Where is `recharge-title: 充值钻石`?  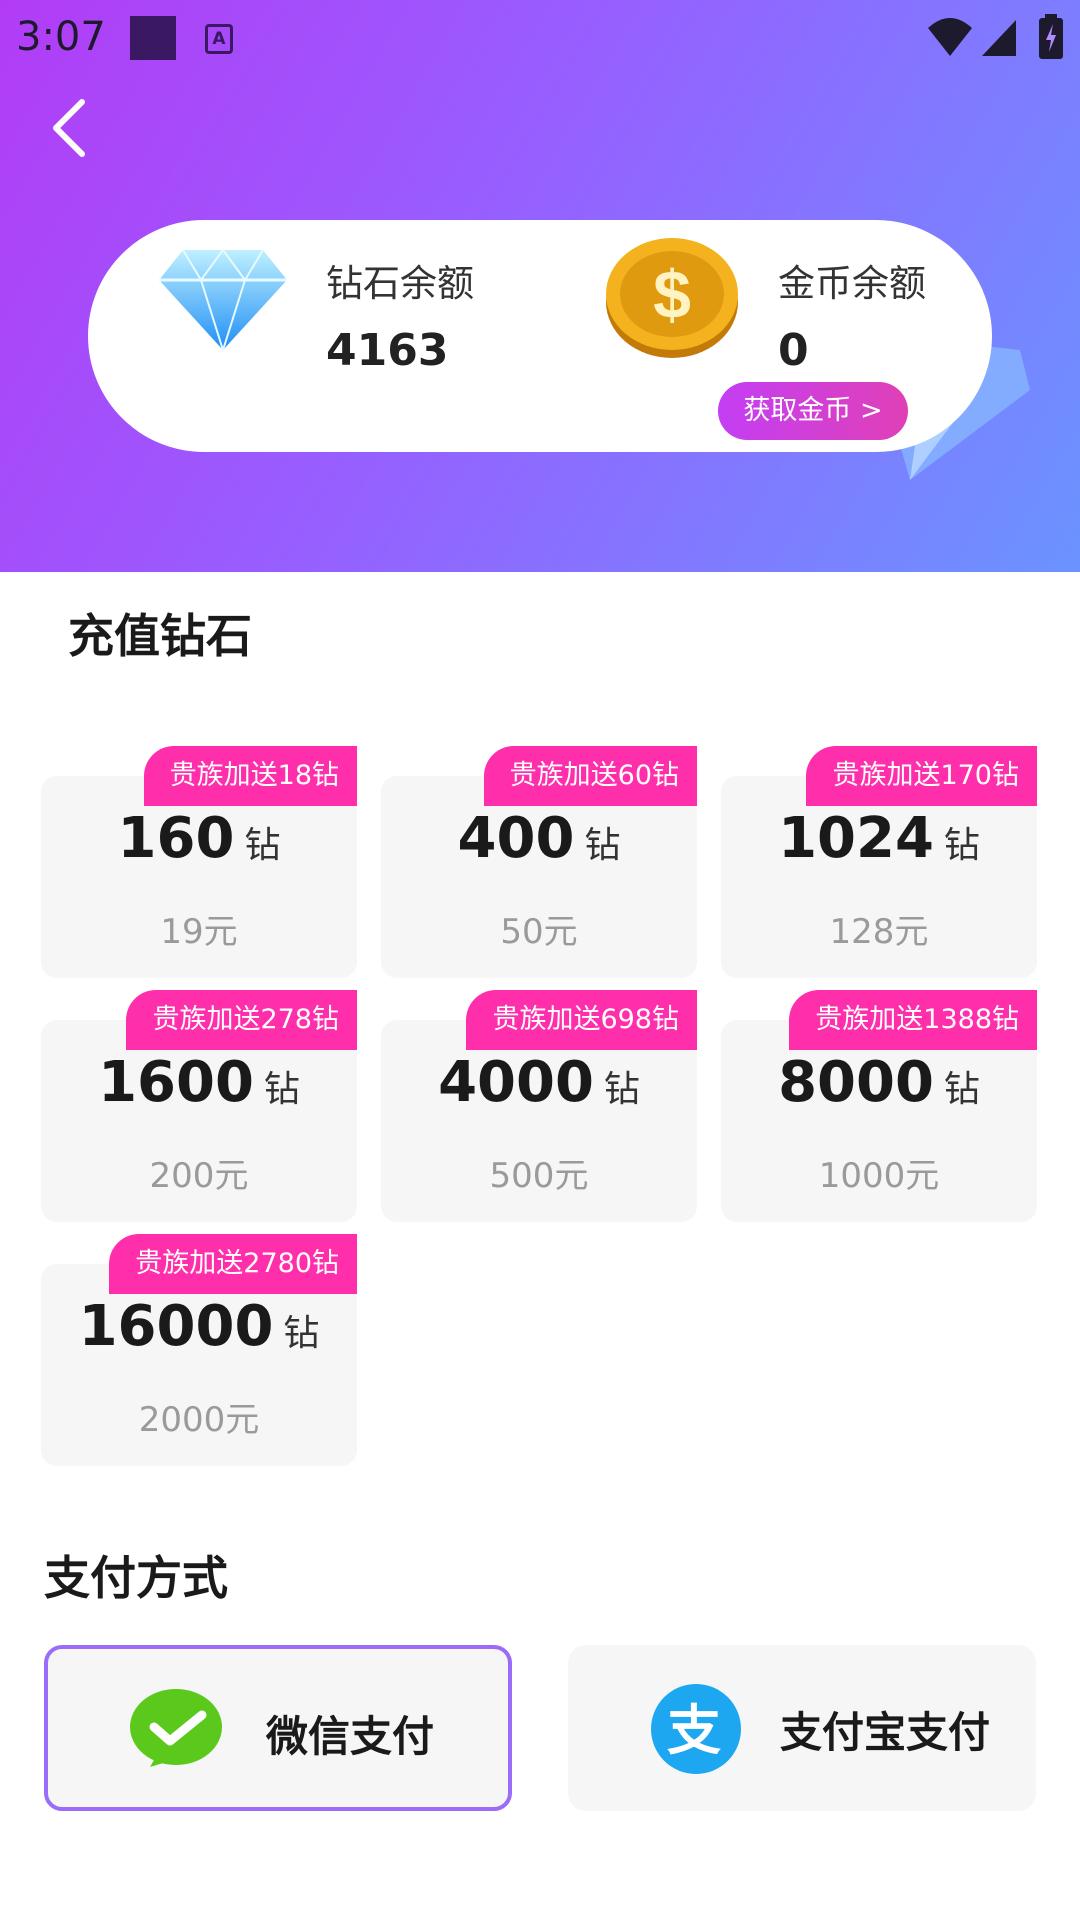
recharge-title: 充值钻石 is located at coordinates (160, 636).